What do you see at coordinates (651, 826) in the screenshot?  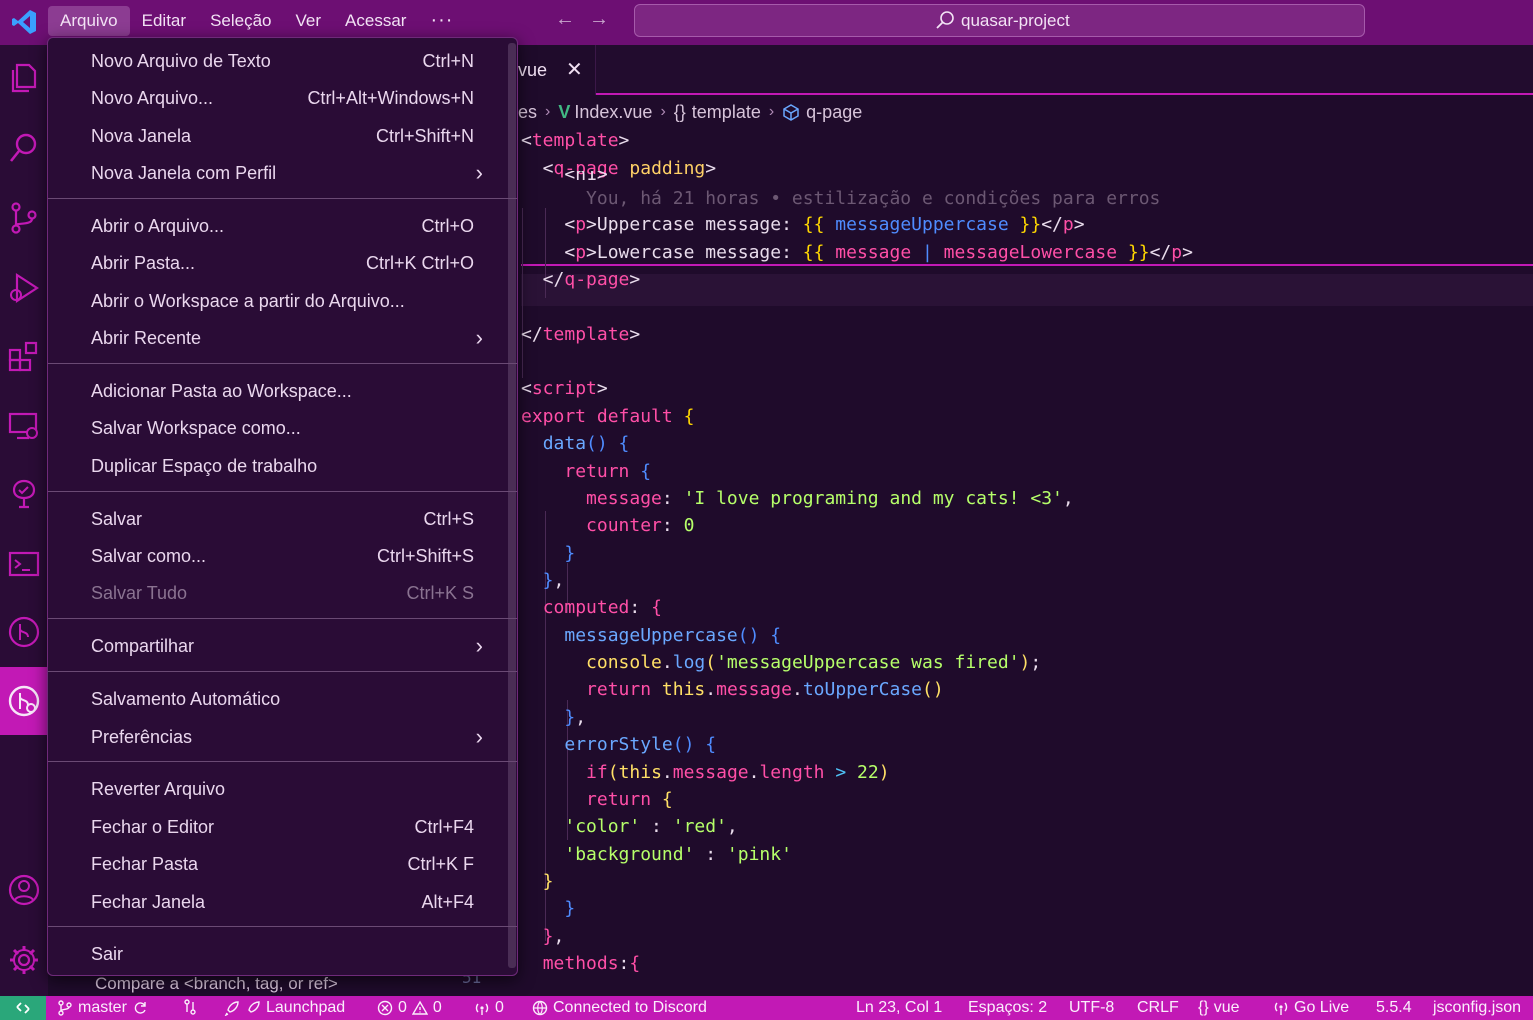 I see `code-line: 'color' : 'red',` at bounding box center [651, 826].